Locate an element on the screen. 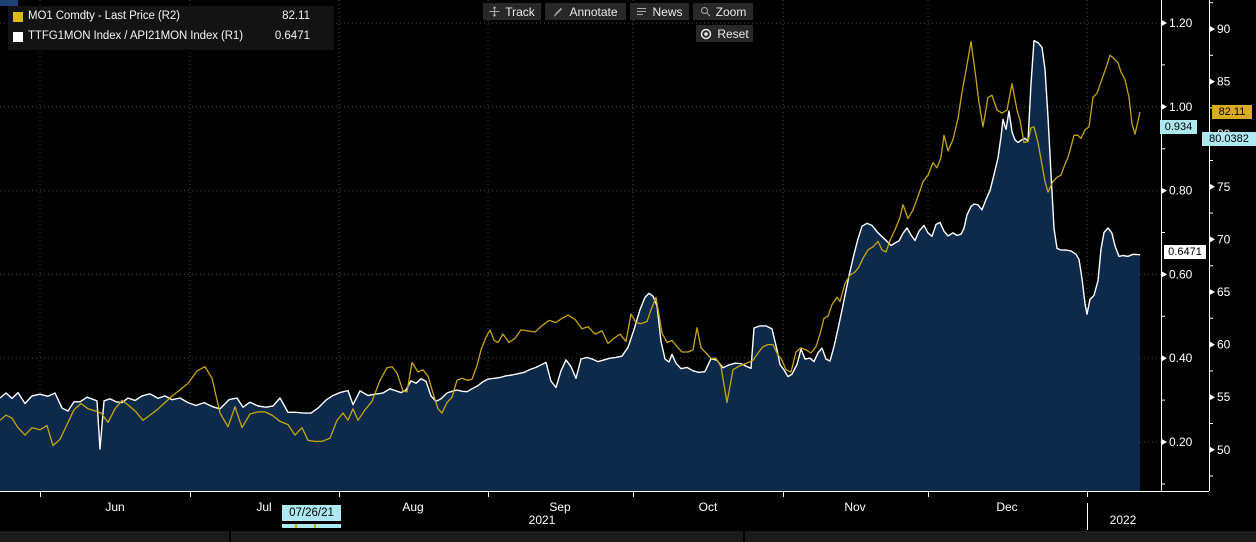 This screenshot has height=542, width=1256. ratio-series-value: 0.6471 is located at coordinates (292, 36).